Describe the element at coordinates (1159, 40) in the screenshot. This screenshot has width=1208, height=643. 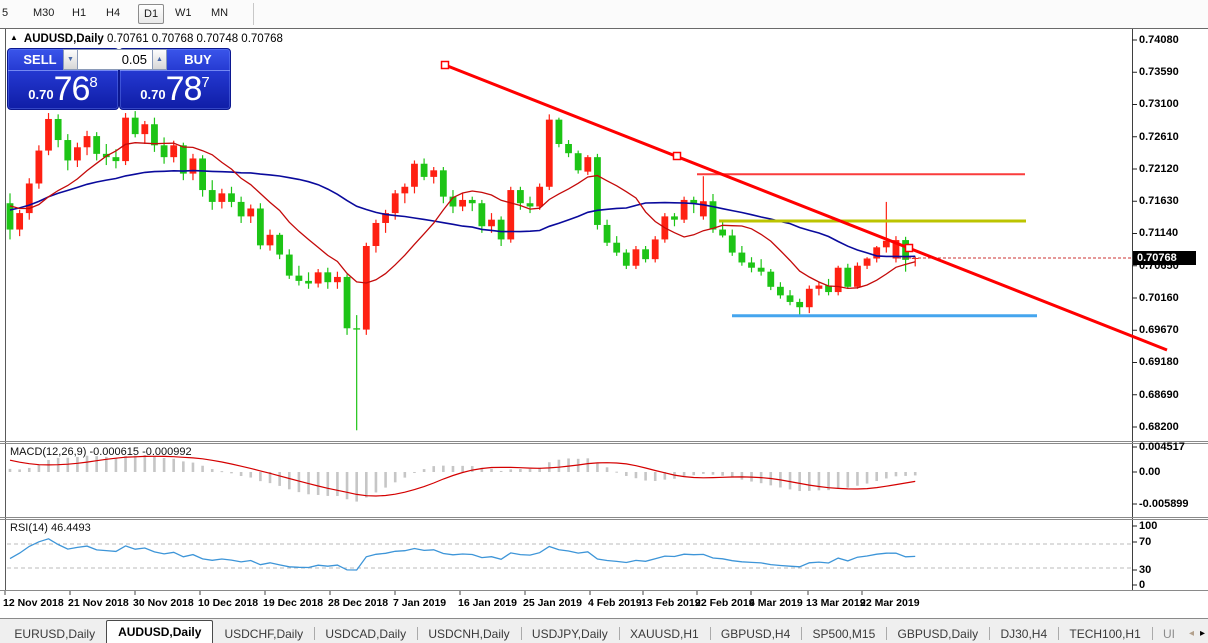
I see `price-axis-label: 0.74080` at that location.